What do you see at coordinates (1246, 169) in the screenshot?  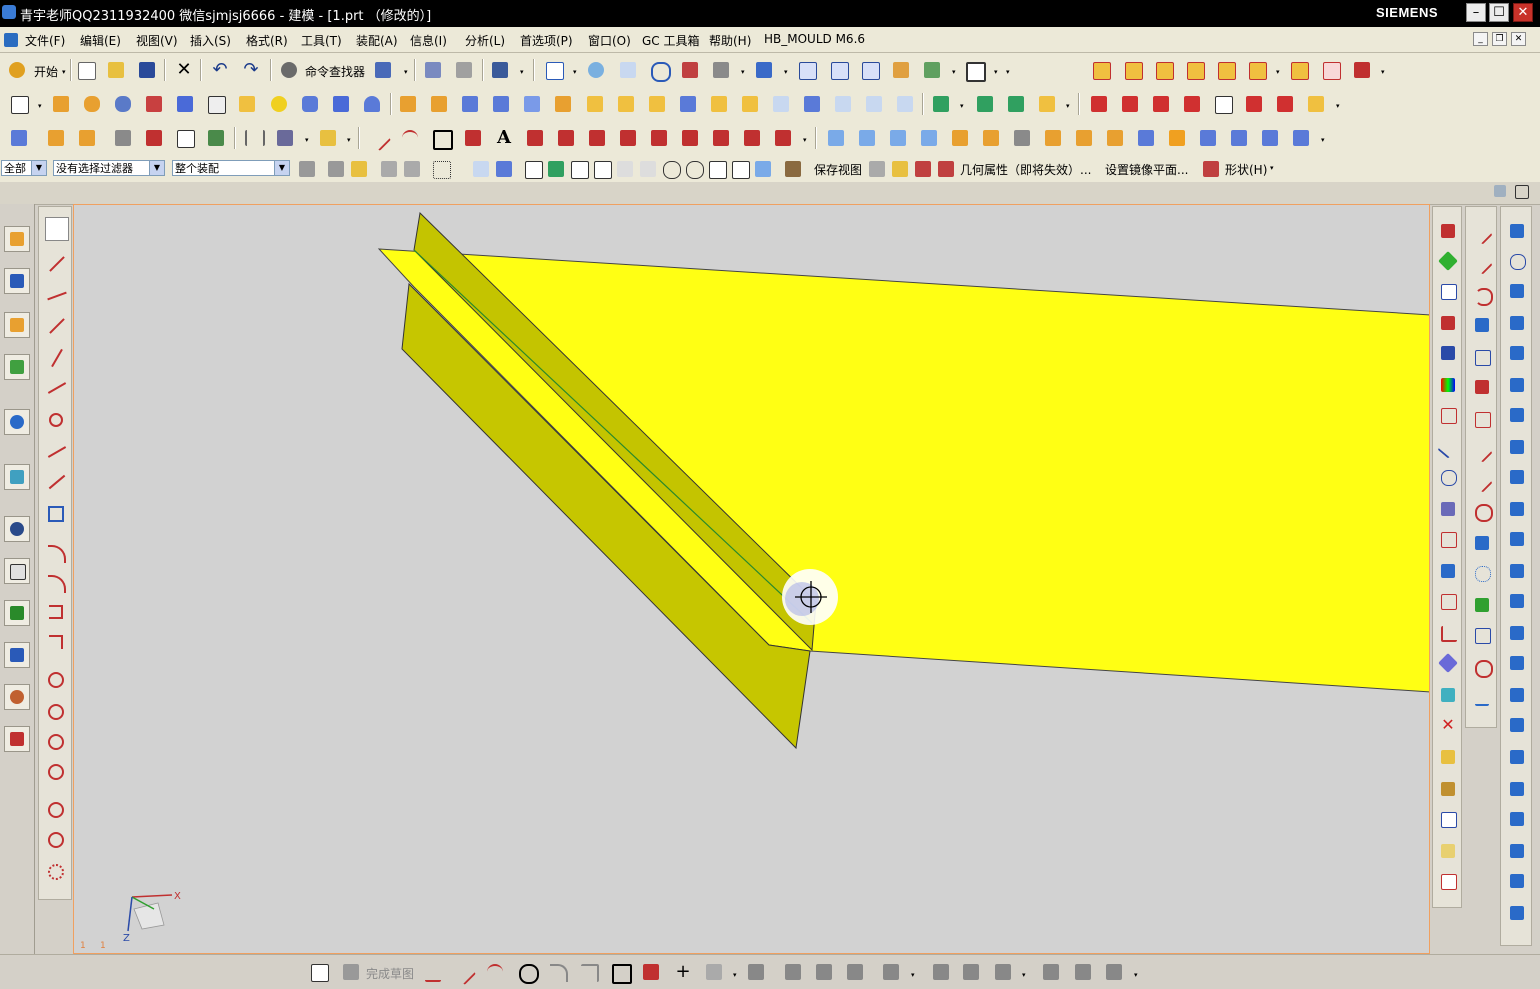 I see `shape-label: 形状(H)` at bounding box center [1246, 169].